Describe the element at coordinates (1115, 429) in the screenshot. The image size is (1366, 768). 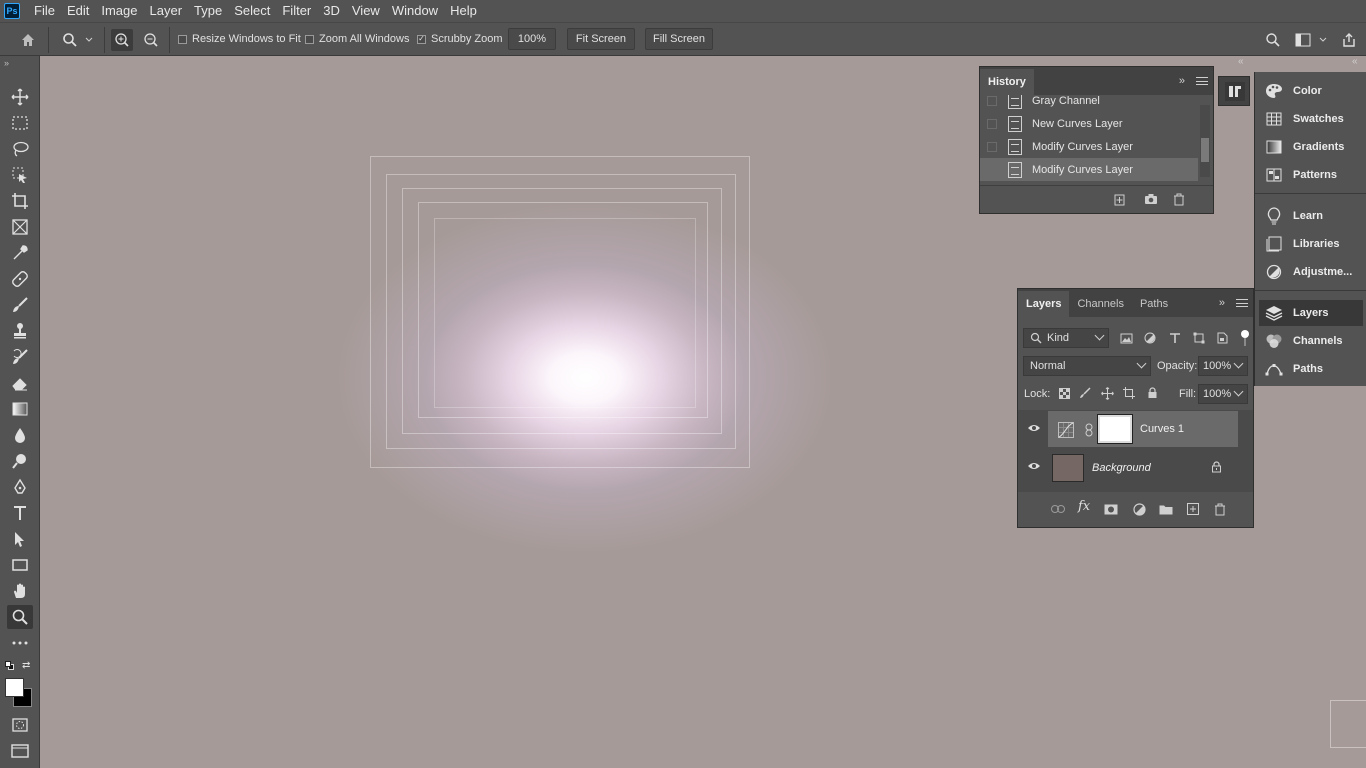
I see `layer-mask-thumbnail` at that location.